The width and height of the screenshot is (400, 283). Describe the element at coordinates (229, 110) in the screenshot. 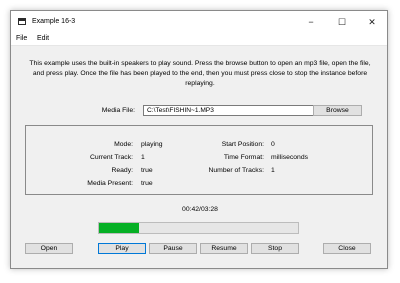

I see `media-file-field: C:\Test\FISHIN~1.MP3` at that location.